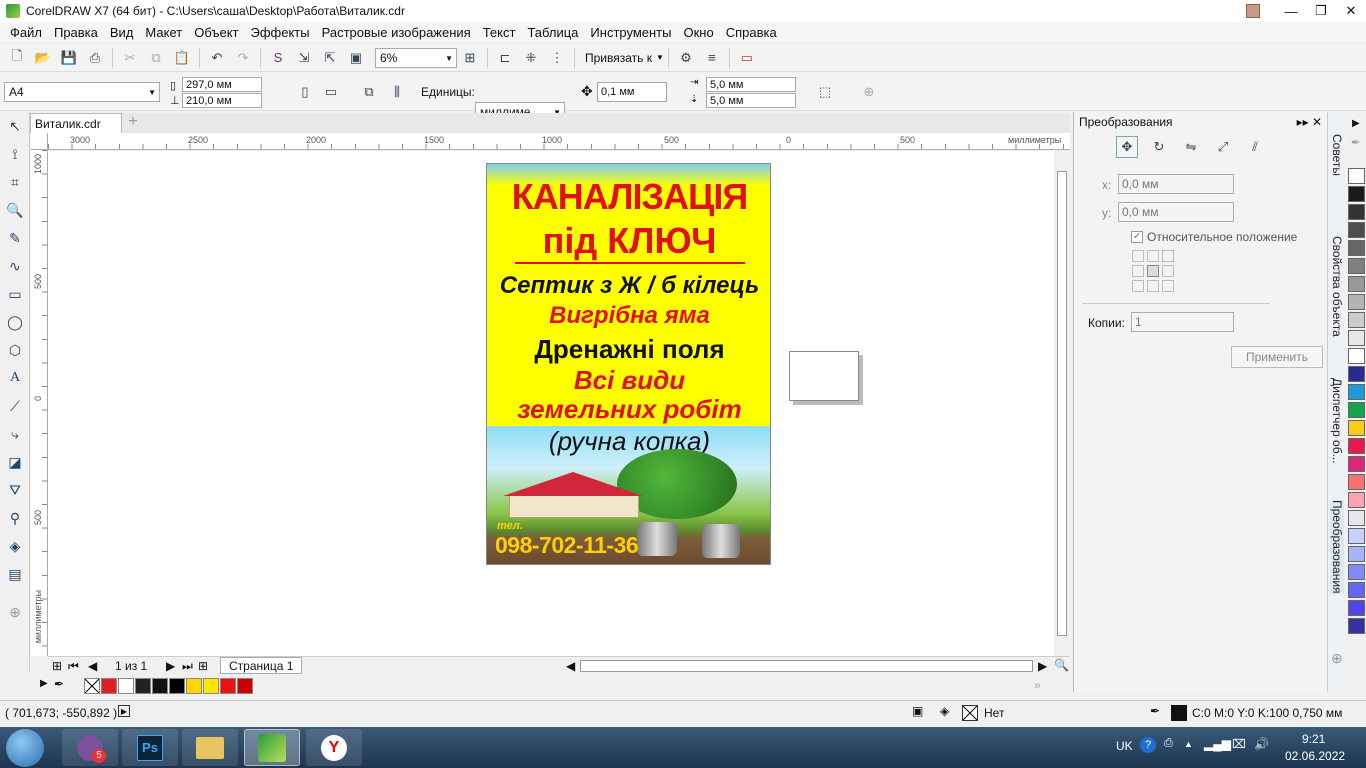  Describe the element at coordinates (1176, 212) in the screenshot. I see `y-position-field: 0,0 мм` at that location.